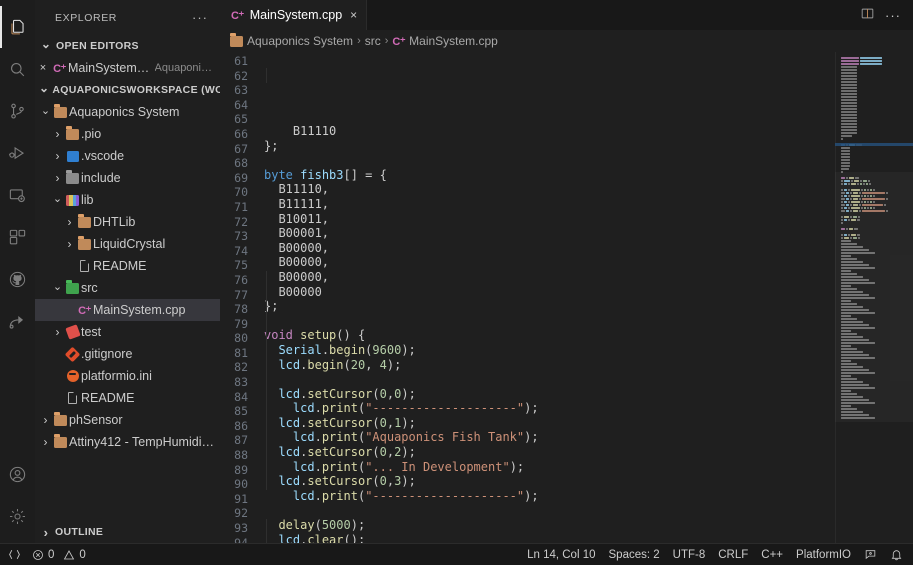  I want to click on code-line: lcd.setCursor(0,2);, so click(549, 452).